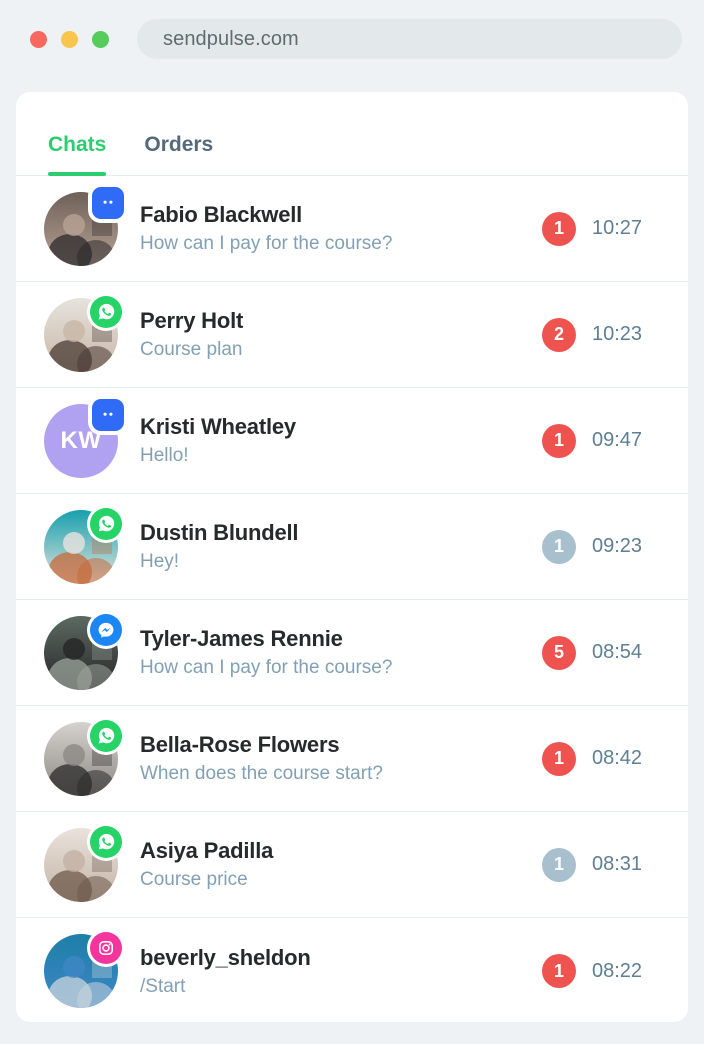 The height and width of the screenshot is (1044, 704). What do you see at coordinates (617, 228) in the screenshot?
I see `timestamp: 10:27` at bounding box center [617, 228].